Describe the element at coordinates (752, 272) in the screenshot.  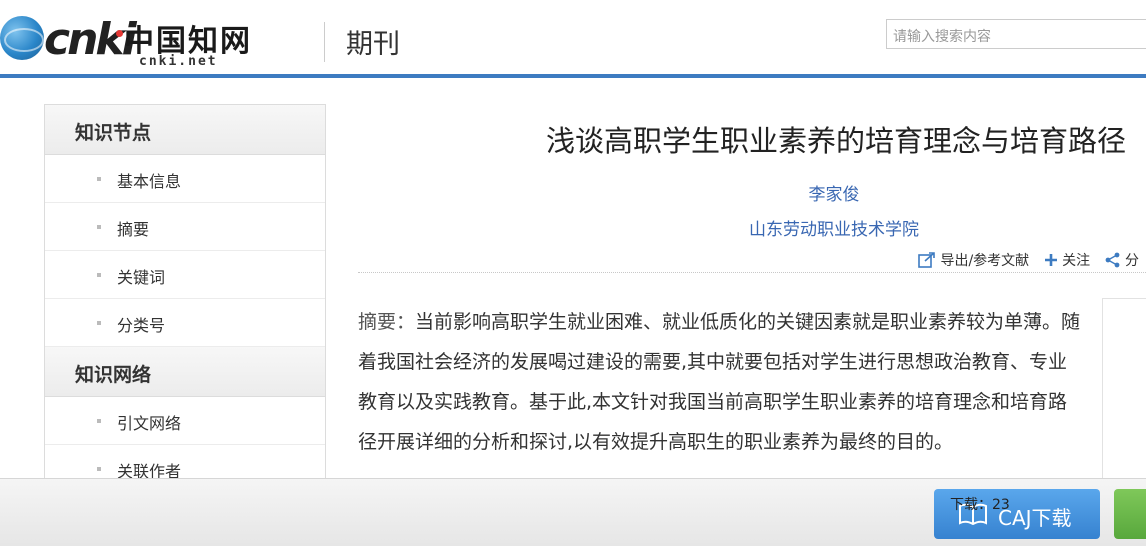
I see `dotted-divider` at that location.